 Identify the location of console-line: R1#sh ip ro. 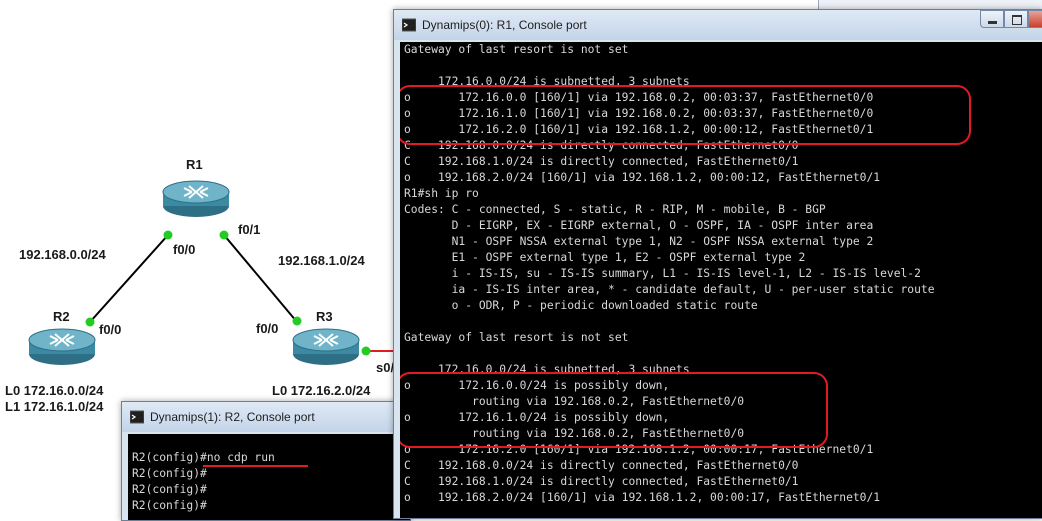
(441, 193).